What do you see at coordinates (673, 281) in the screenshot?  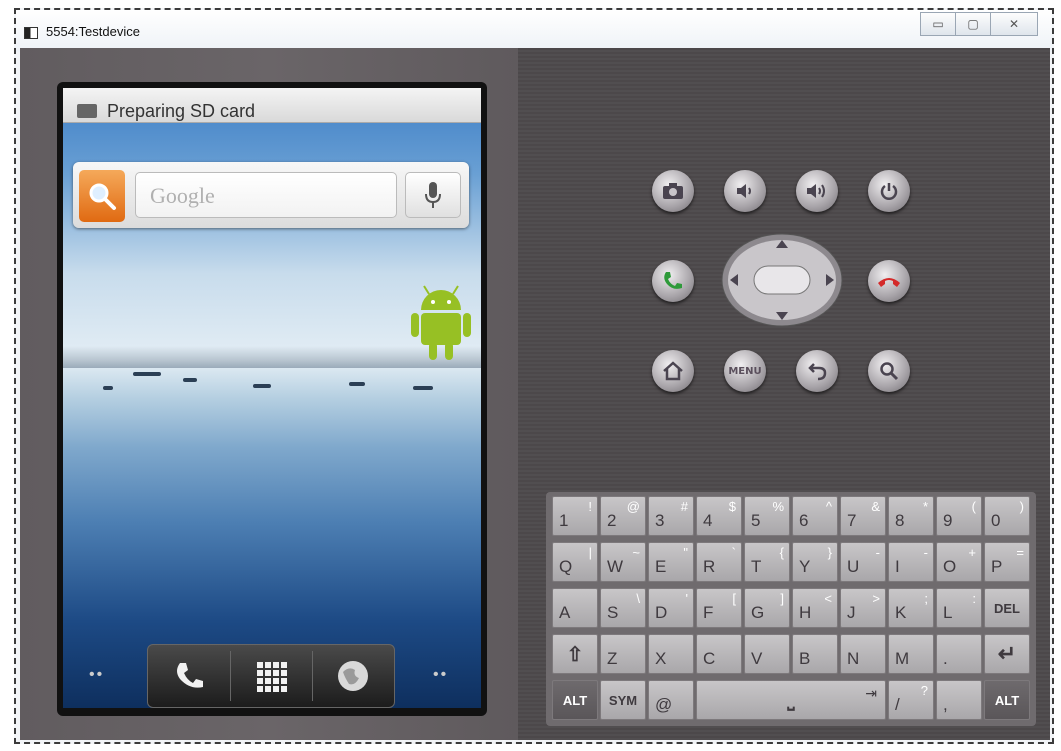 I see `call-button` at bounding box center [673, 281].